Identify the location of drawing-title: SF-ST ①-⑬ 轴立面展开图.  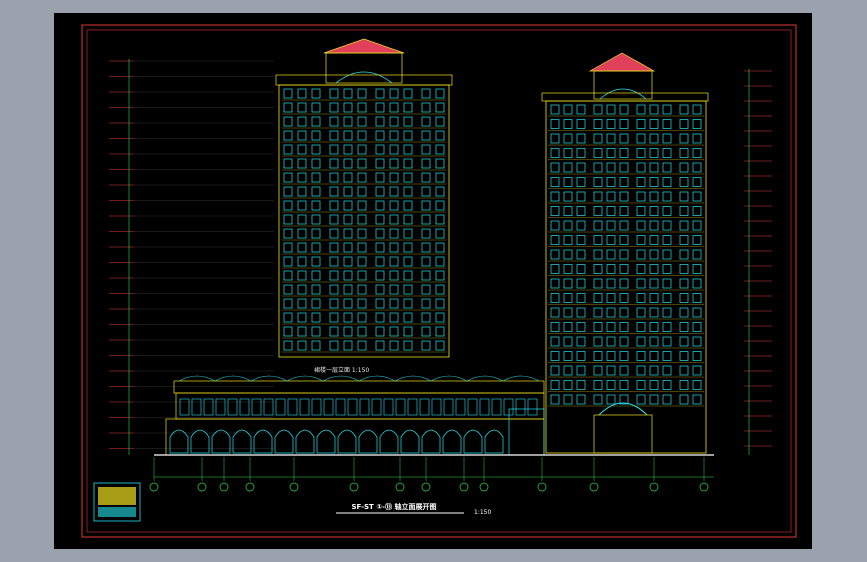
(393, 506).